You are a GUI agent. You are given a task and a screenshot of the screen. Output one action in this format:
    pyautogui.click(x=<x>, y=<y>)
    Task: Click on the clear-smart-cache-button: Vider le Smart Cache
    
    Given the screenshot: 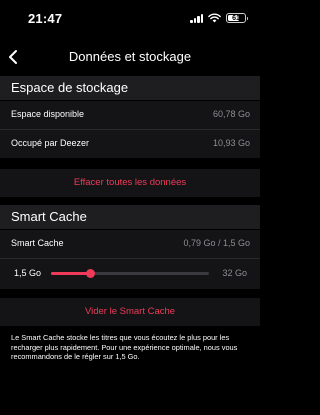 What is the action you would take?
    pyautogui.click(x=130, y=312)
    